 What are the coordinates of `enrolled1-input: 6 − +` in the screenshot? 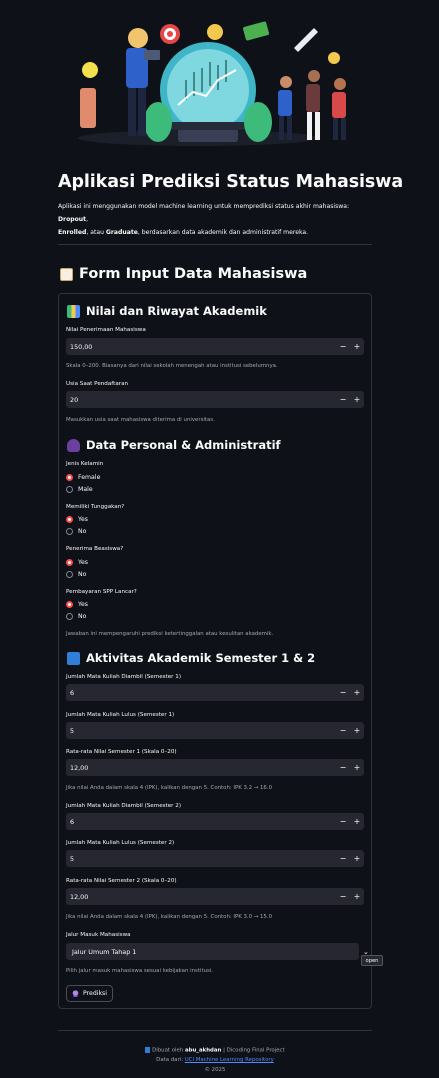 It's located at (215, 692).